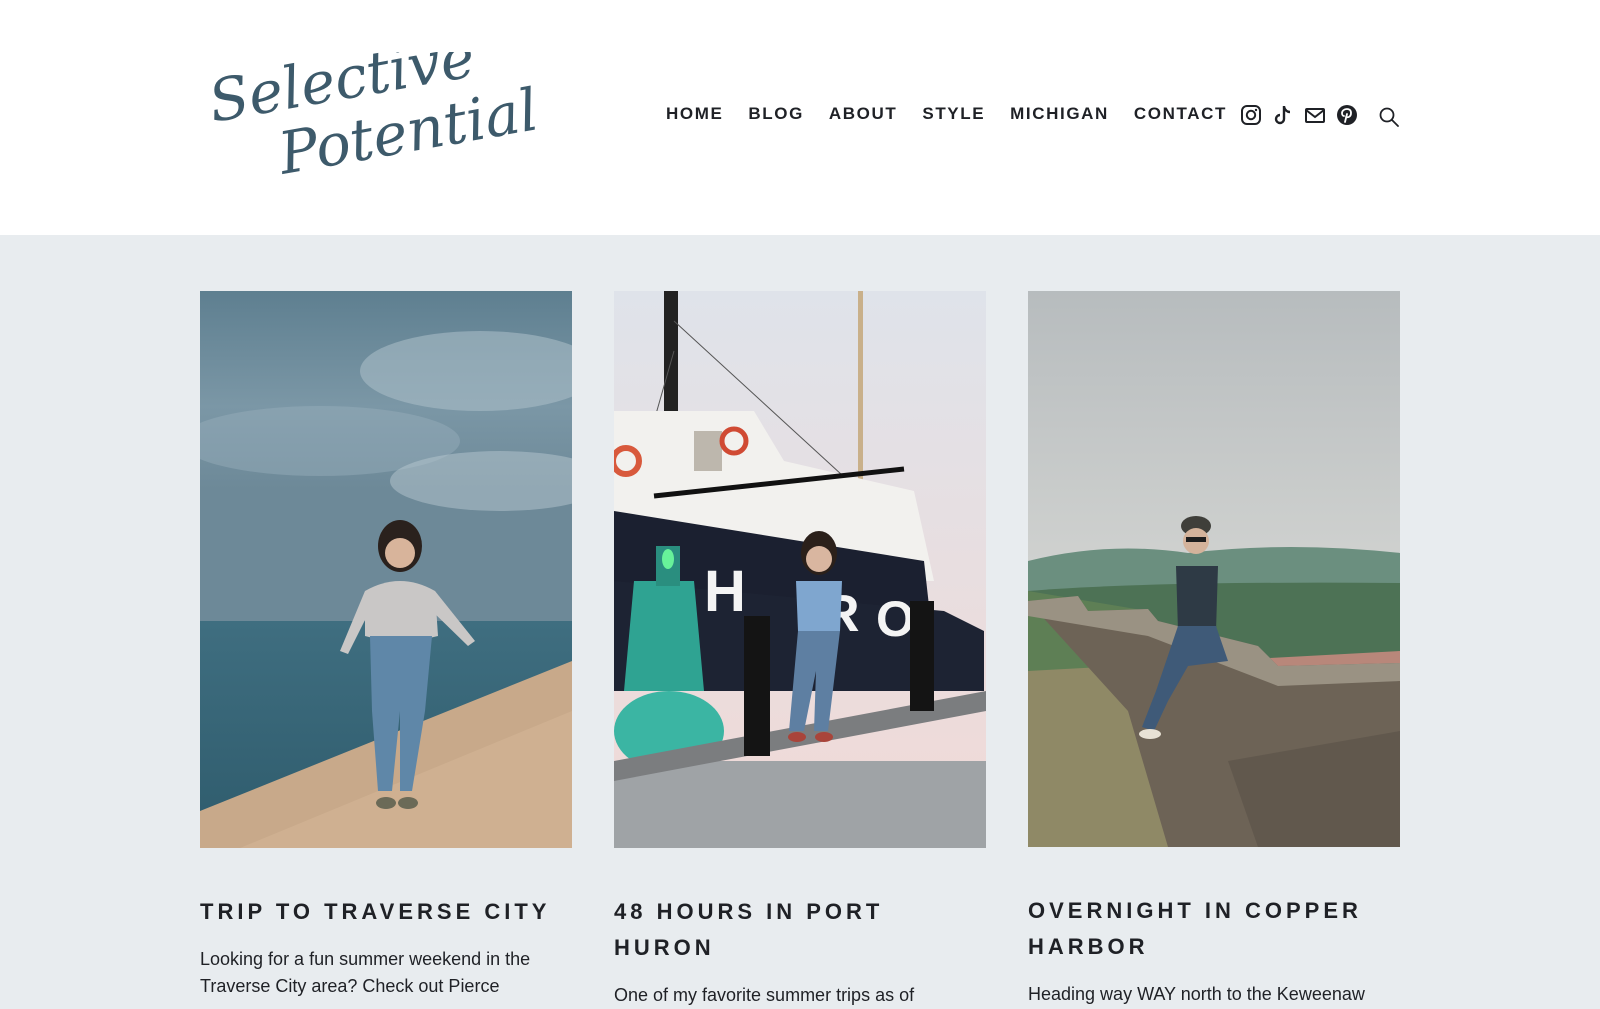  I want to click on post-image-port-huron: H R O, so click(800, 569).